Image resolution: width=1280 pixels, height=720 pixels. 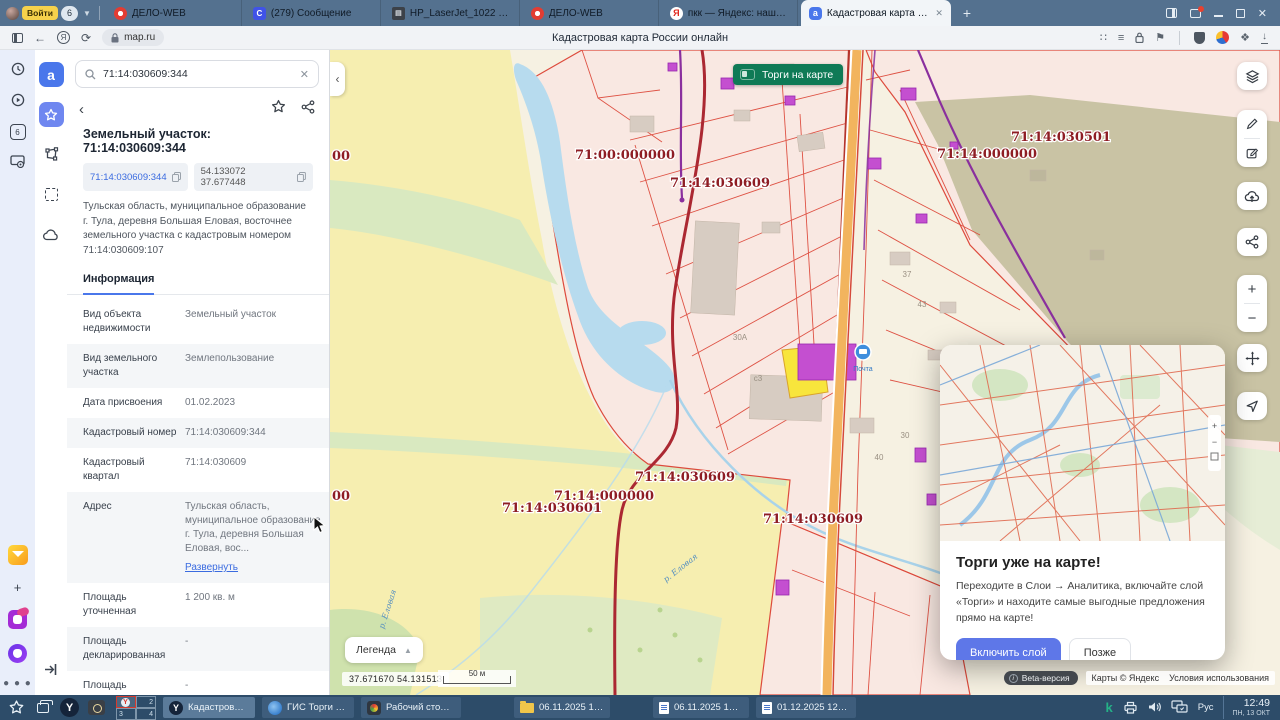 What do you see at coordinates (1179, 707) in the screenshot?
I see `display-settings-icon` at bounding box center [1179, 707].